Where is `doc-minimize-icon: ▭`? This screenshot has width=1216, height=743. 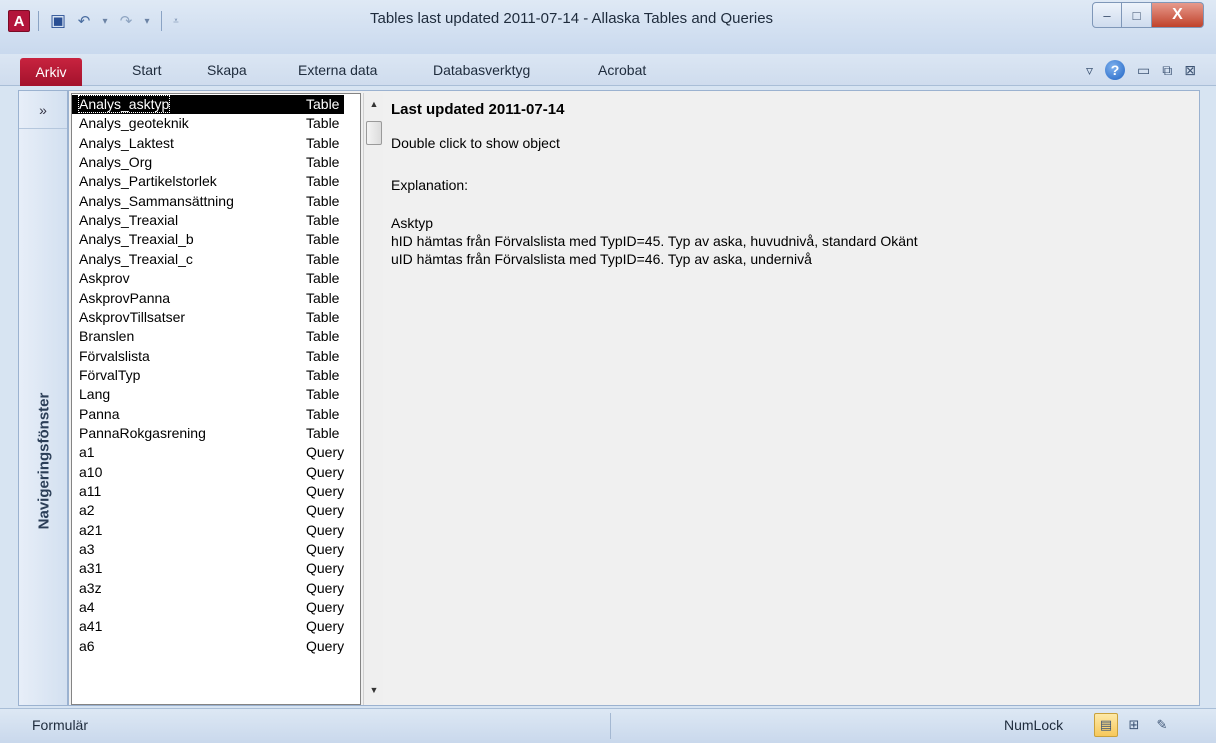 doc-minimize-icon: ▭ is located at coordinates (1143, 70).